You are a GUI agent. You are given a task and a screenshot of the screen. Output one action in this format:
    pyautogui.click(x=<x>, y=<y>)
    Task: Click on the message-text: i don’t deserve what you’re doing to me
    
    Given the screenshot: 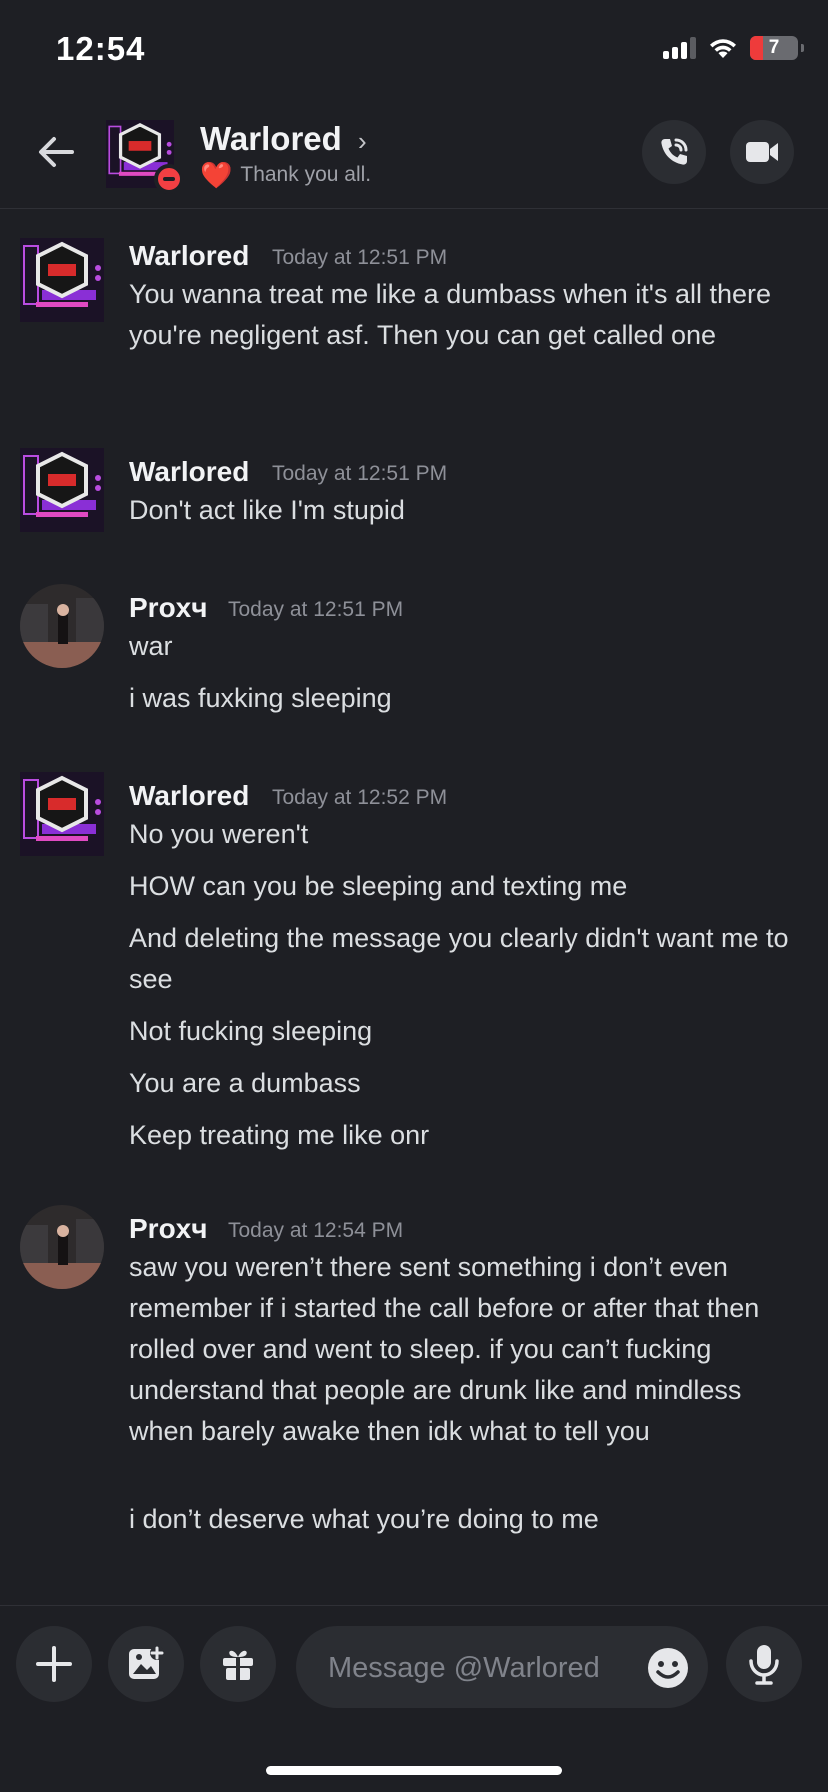 What is the action you would take?
    pyautogui.click(x=469, y=1519)
    